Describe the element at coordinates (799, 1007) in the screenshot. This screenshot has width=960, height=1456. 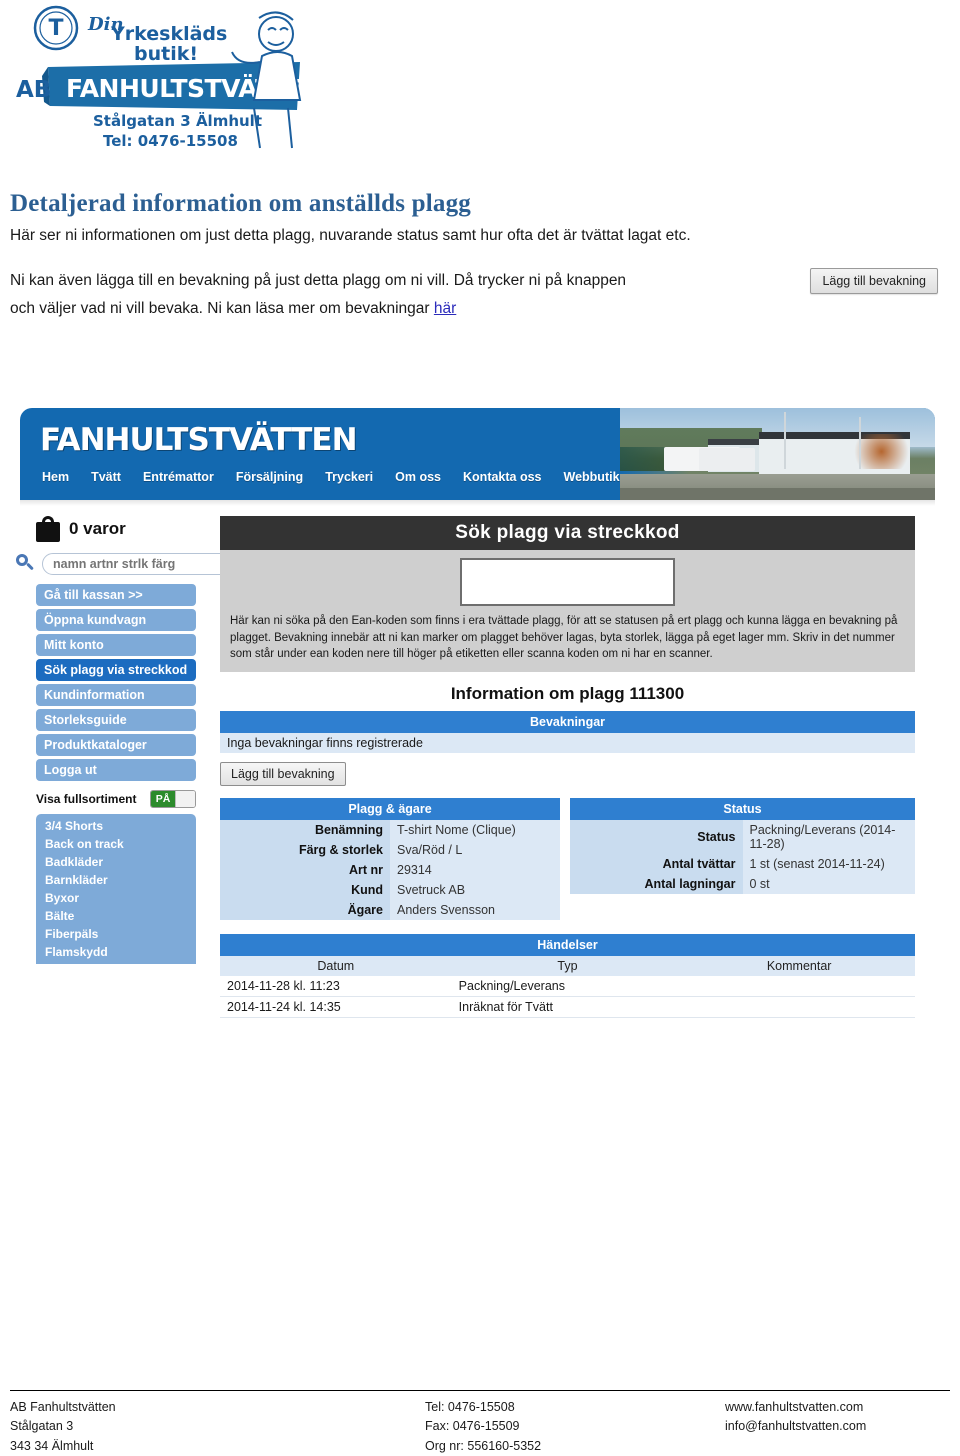
I see `event-comment` at that location.